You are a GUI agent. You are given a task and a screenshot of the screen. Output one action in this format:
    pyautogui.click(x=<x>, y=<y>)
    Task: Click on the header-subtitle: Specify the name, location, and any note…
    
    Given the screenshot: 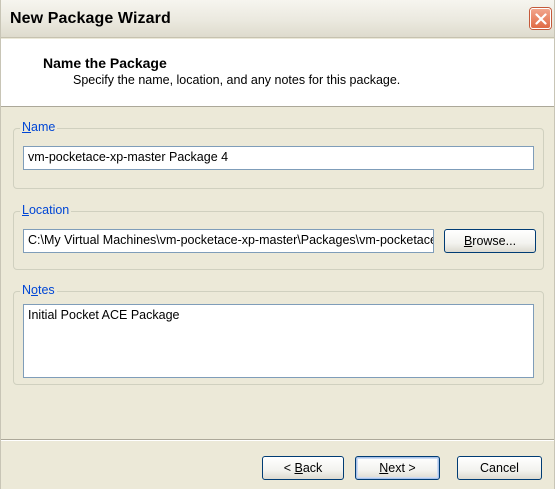 What is the action you would take?
    pyautogui.click(x=237, y=80)
    